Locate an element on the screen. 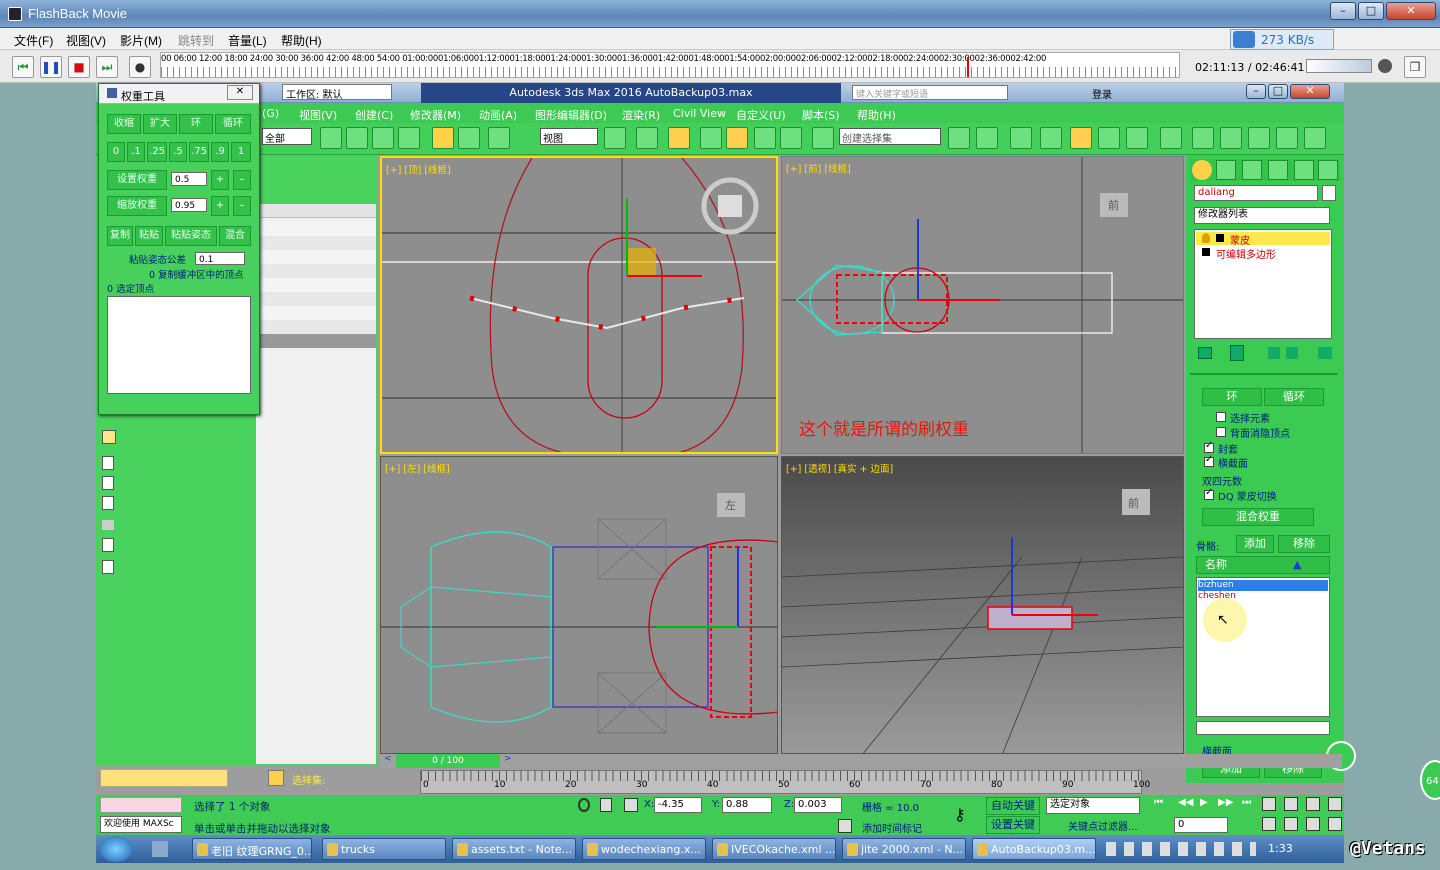  hierarchy-tab-icon is located at coordinates (1252, 170).